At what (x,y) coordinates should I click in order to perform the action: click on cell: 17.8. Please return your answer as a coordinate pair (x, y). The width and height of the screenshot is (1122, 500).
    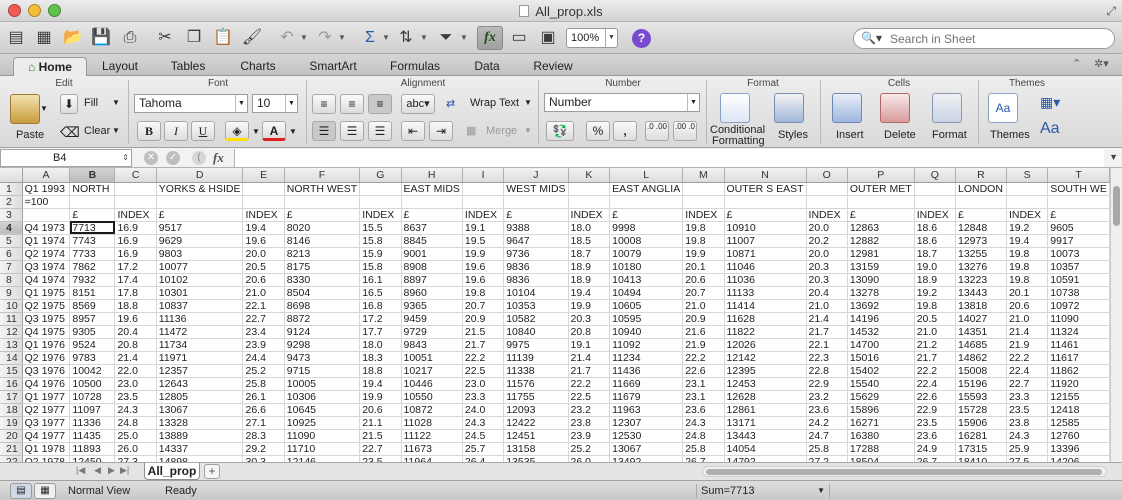
    Looking at the image, I should click on (135, 293).